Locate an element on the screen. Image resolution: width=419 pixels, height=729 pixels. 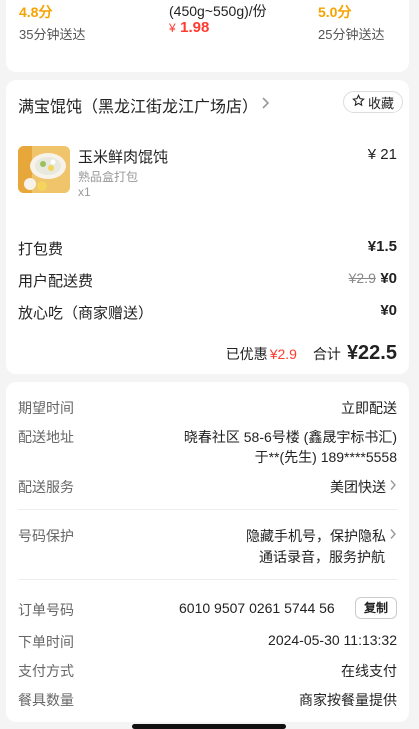
expected-time-value: 立即配送 is located at coordinates (369, 408).